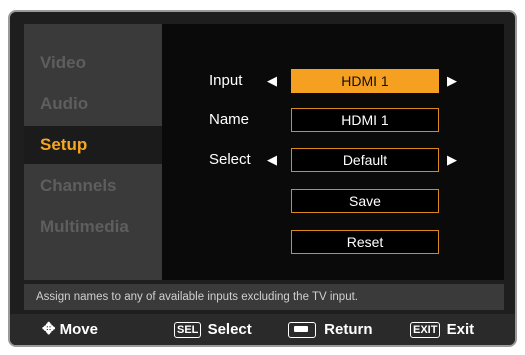 The image size is (525, 355). What do you see at coordinates (230, 159) in the screenshot?
I see `select-label: Select` at bounding box center [230, 159].